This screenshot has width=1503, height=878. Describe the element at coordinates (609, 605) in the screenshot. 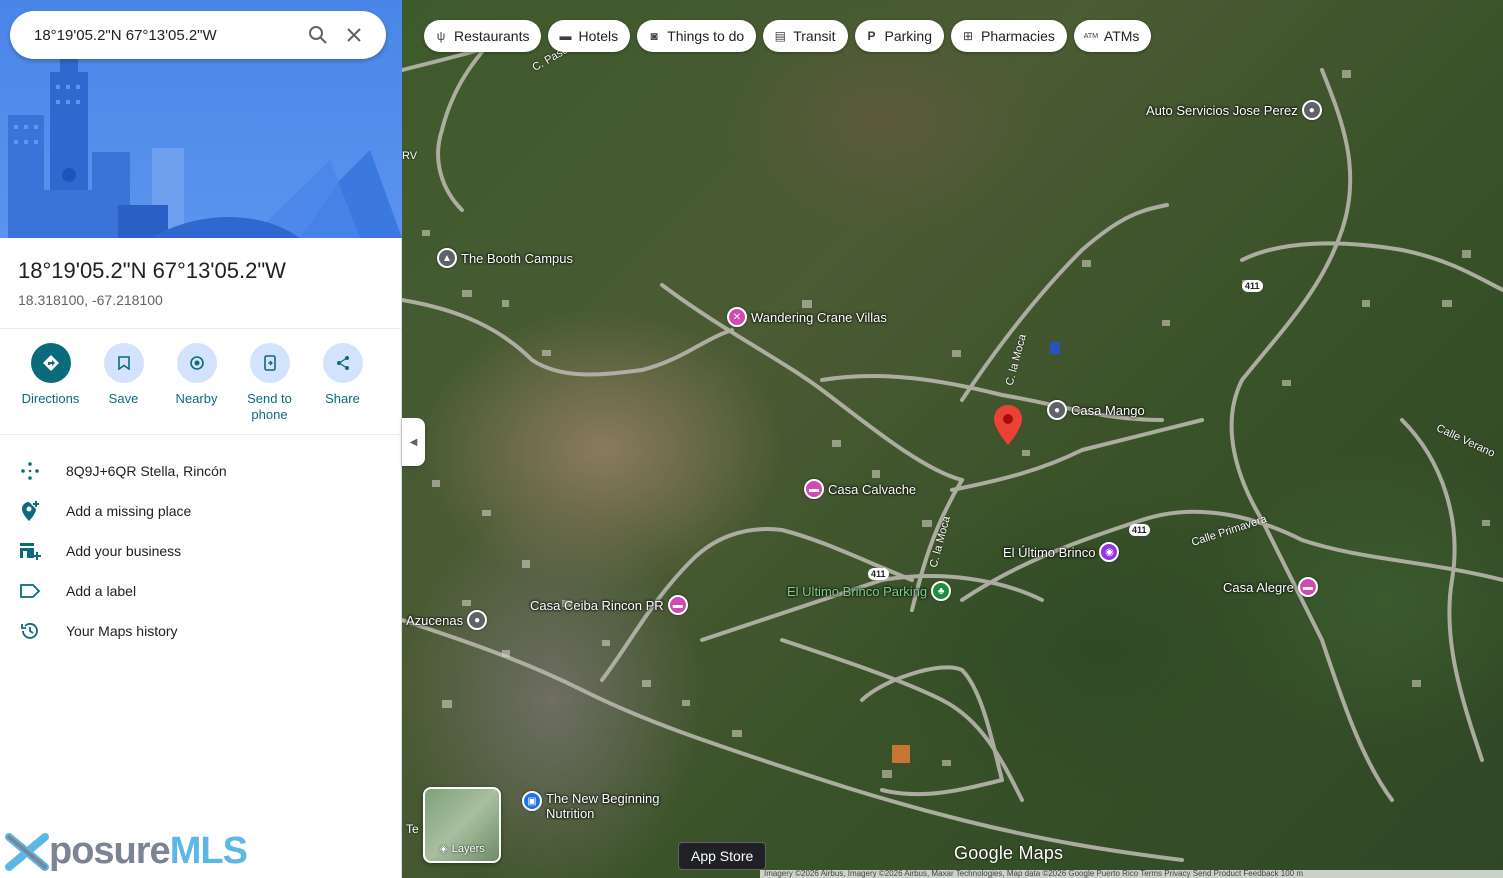

I see `poi-casa-ceiba: Casa Ceiba Rincon PR ▬` at that location.